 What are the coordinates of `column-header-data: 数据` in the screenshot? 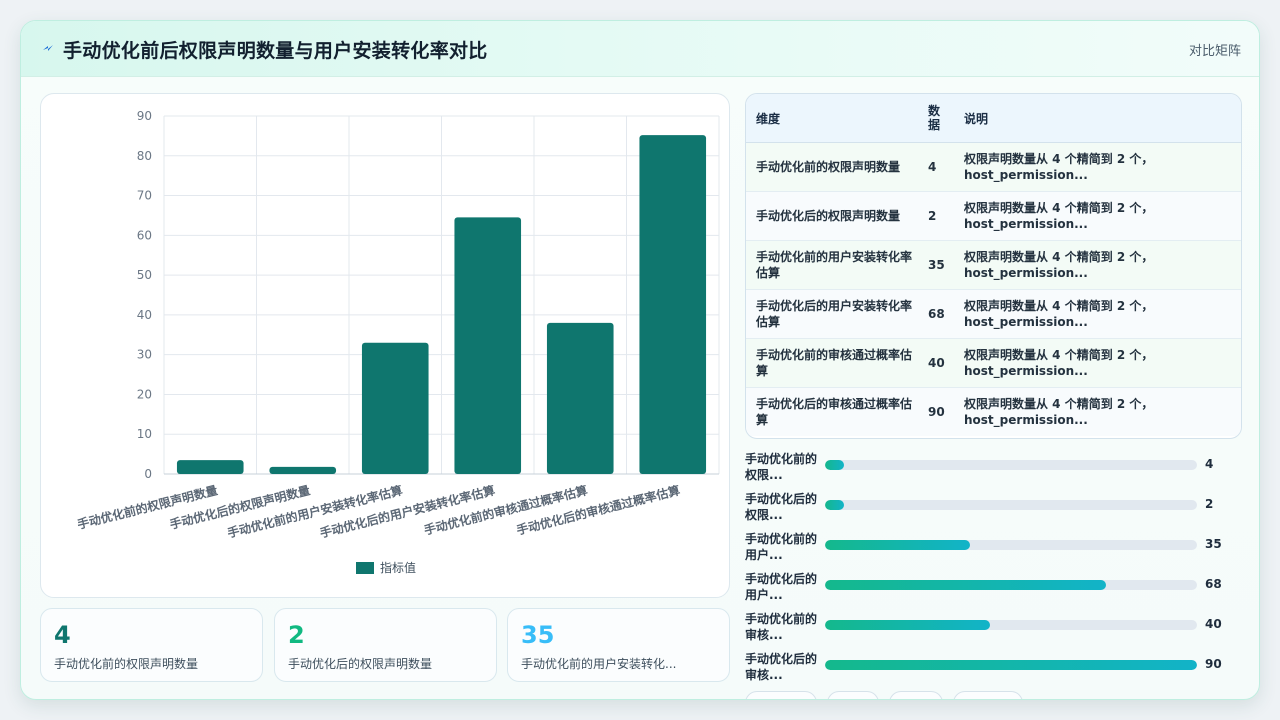 It's located at (938, 118).